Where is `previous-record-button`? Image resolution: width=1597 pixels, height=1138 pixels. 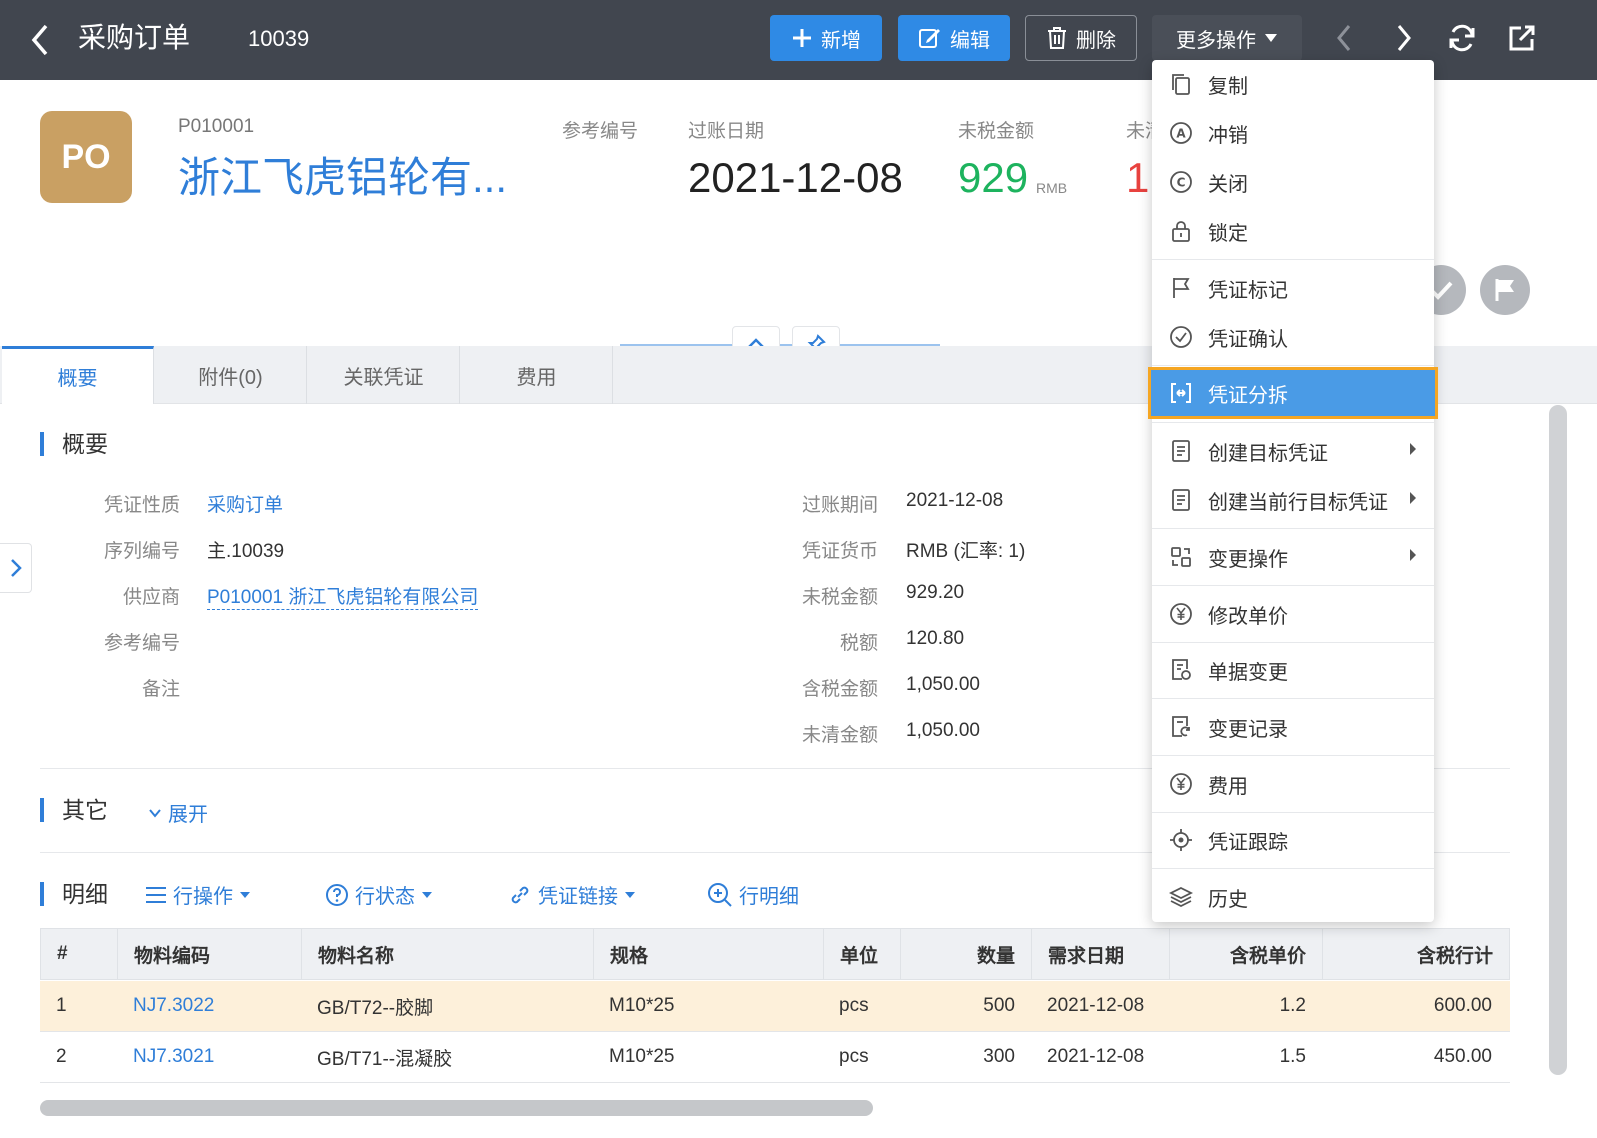 previous-record-button is located at coordinates (1344, 38).